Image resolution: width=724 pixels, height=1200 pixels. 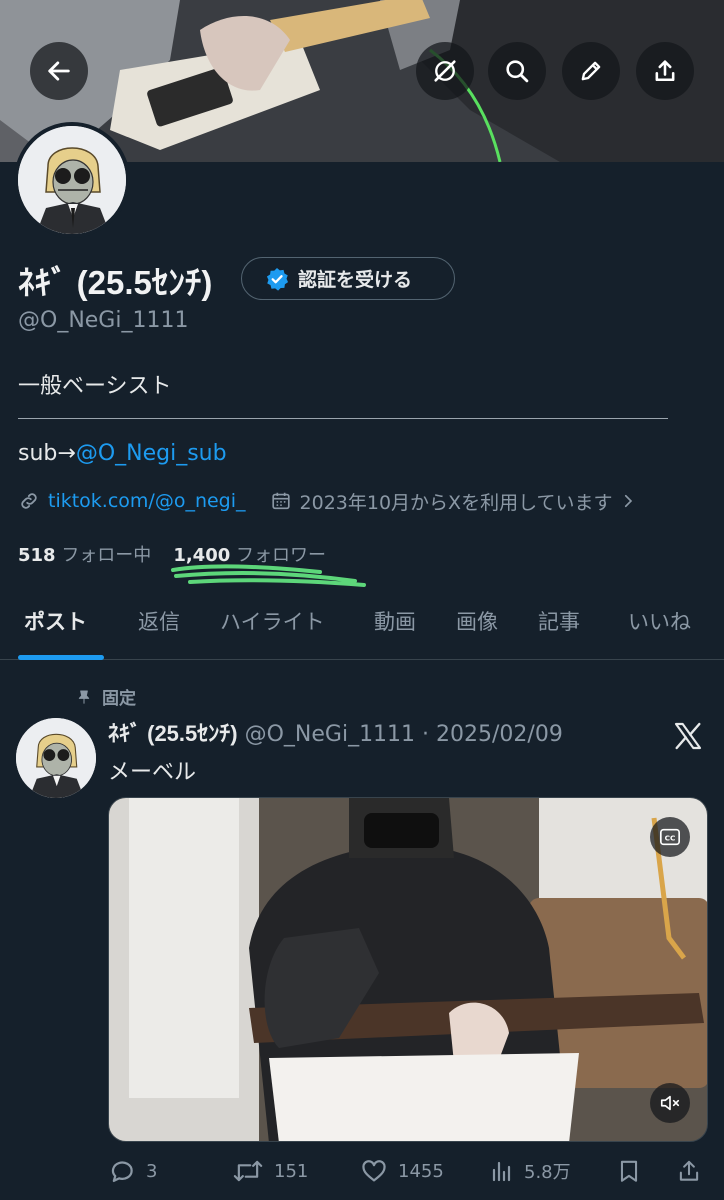 I want to click on tab-replies: 返信, so click(x=159, y=621).